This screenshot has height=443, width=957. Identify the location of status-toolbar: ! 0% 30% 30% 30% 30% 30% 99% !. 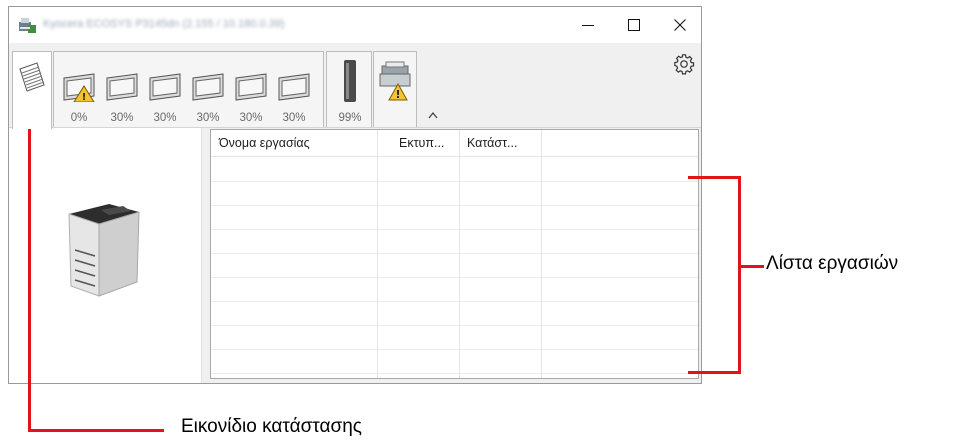
(355, 86).